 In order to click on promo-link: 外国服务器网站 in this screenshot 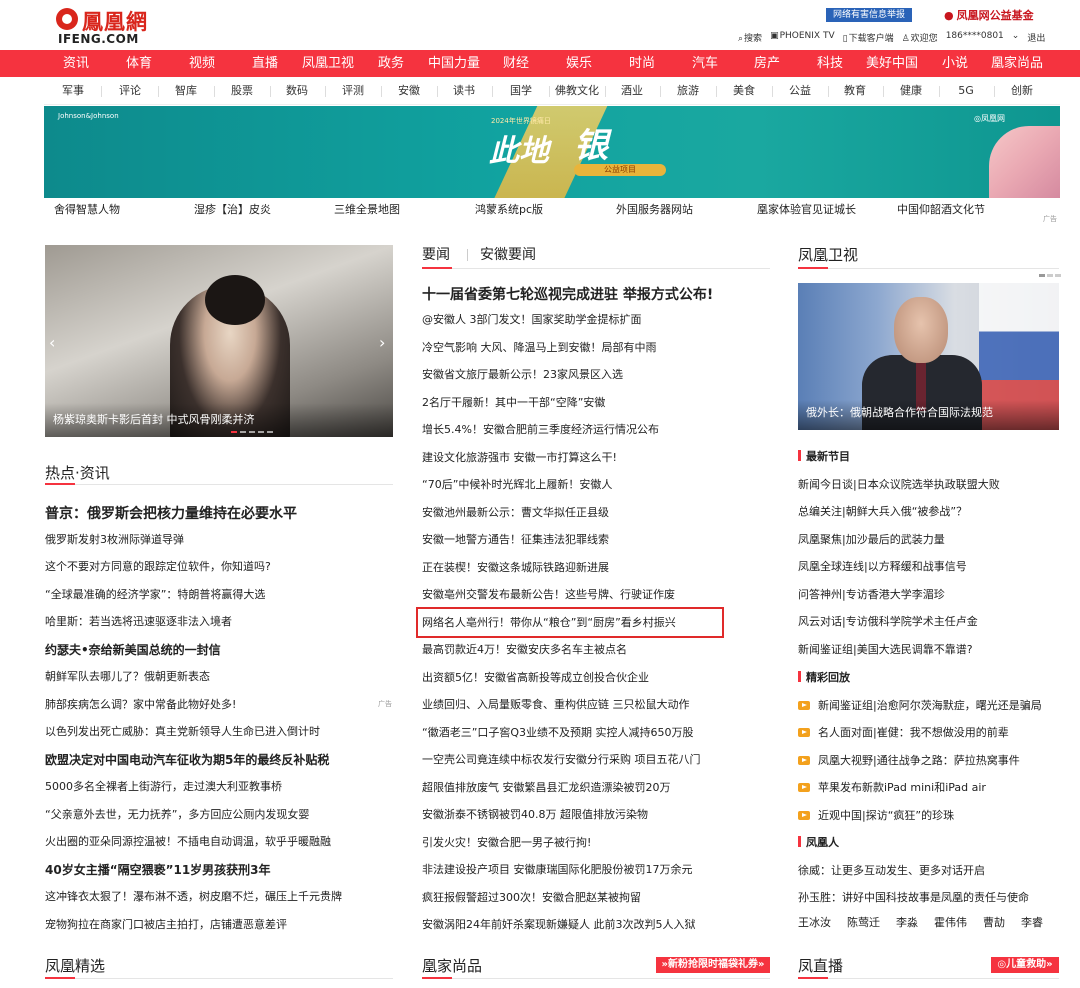, I will do `click(654, 209)`.